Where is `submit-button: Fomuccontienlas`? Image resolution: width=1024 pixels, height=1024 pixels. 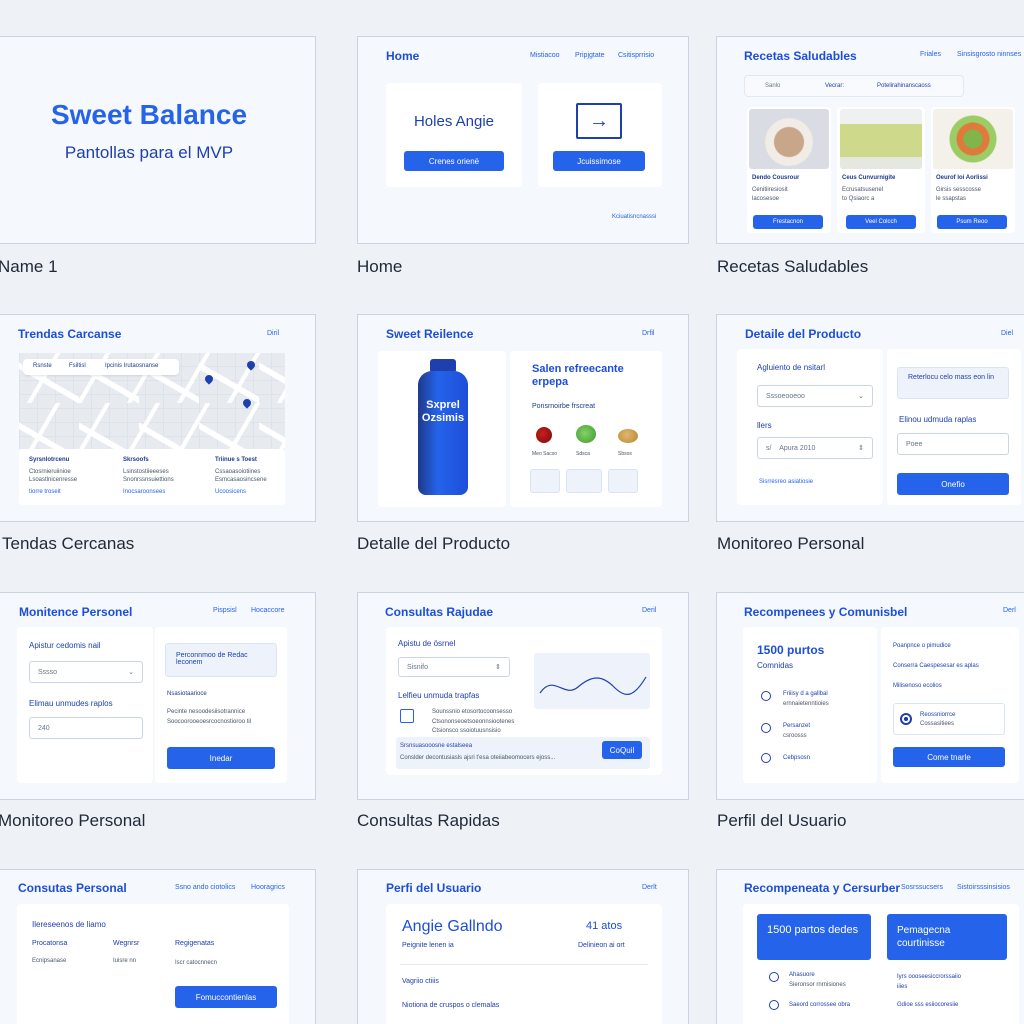
submit-button: Fomuccontienlas is located at coordinates (226, 997).